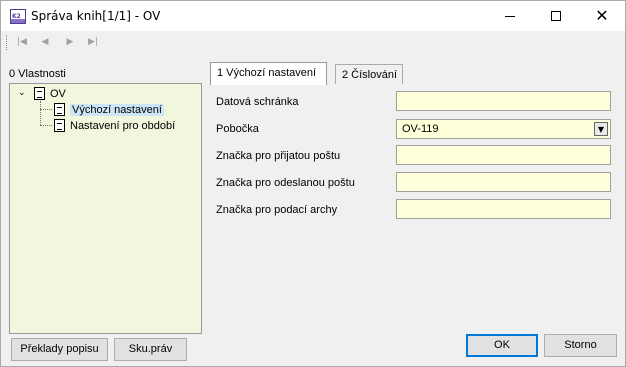 Image resolution: width=626 pixels, height=367 pixels. I want to click on filing-sheets-field, so click(503, 209).